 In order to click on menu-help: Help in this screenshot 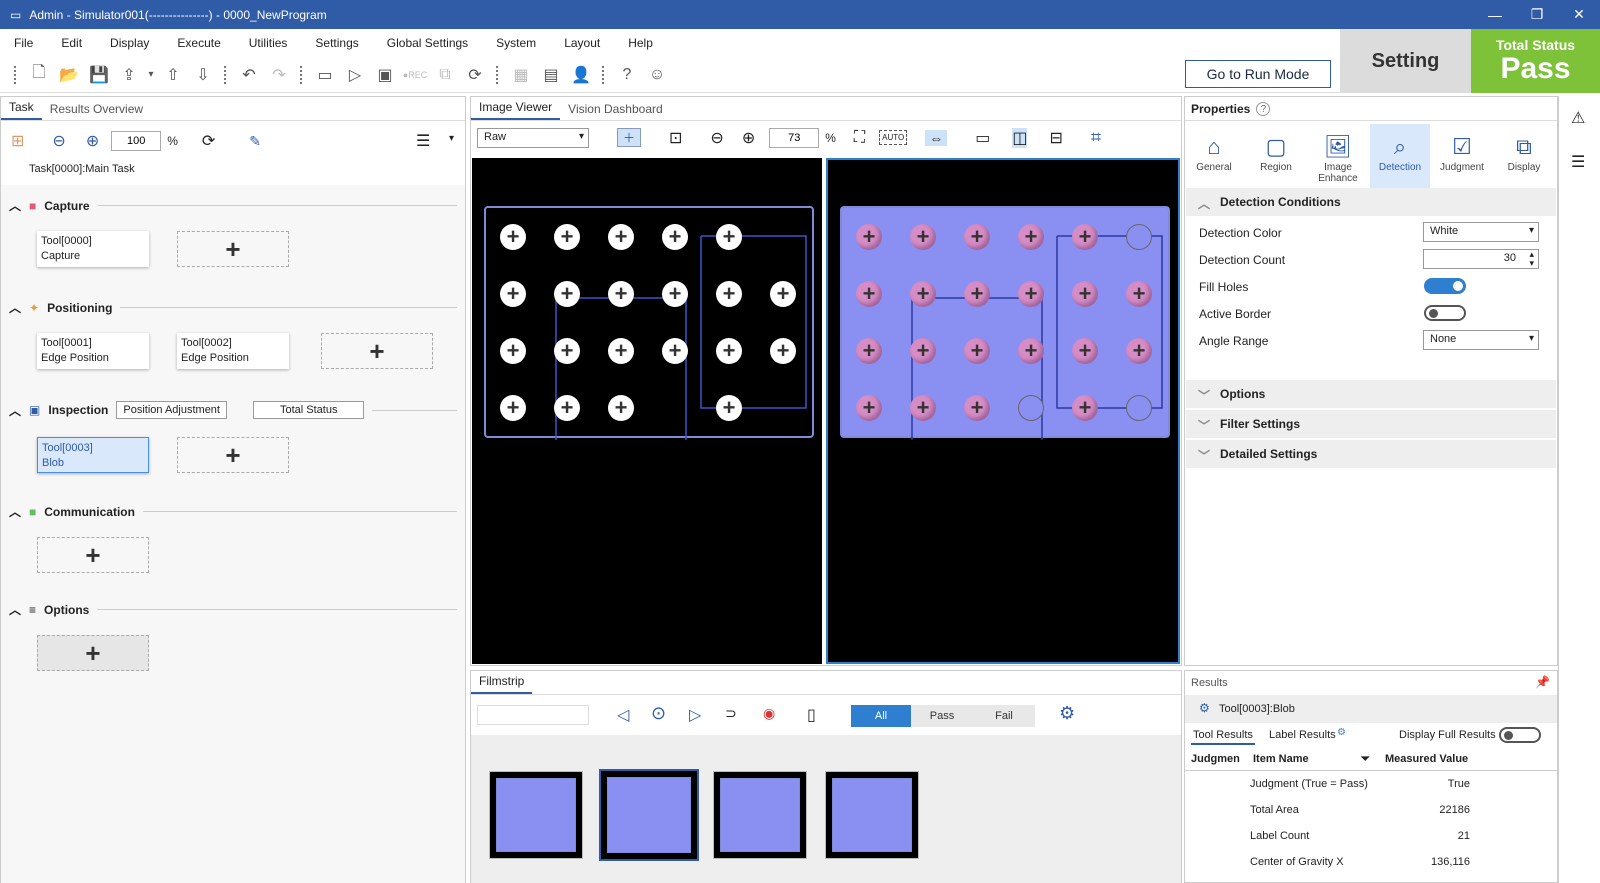, I will do `click(640, 43)`.